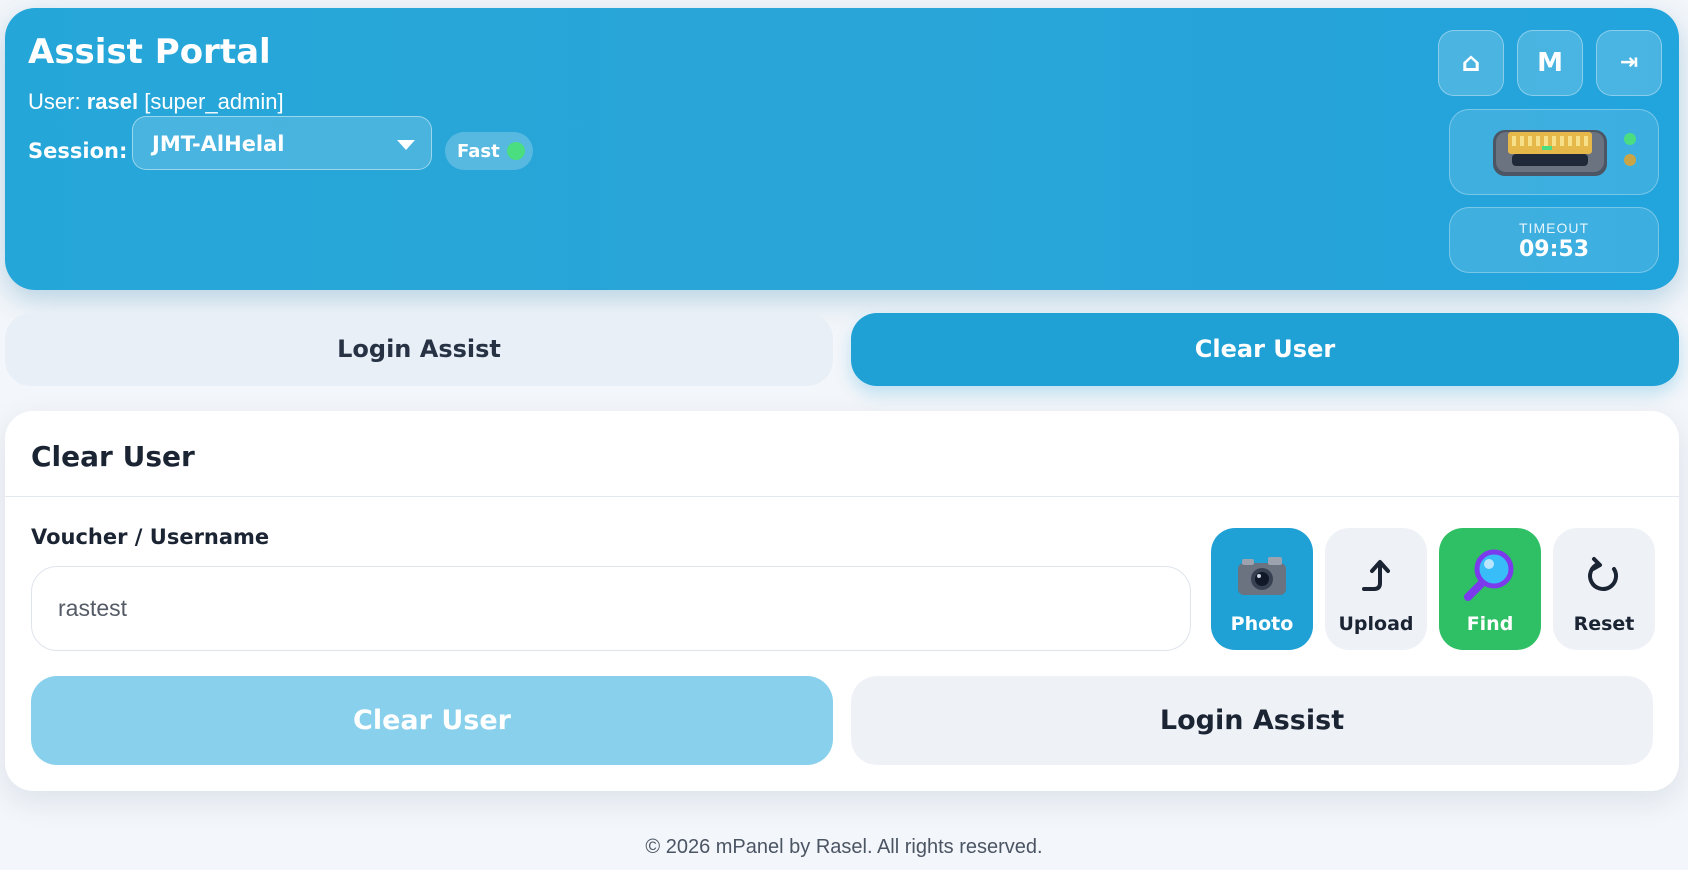 Image resolution: width=1688 pixels, height=870 pixels. I want to click on status-dot-icon, so click(516, 151).